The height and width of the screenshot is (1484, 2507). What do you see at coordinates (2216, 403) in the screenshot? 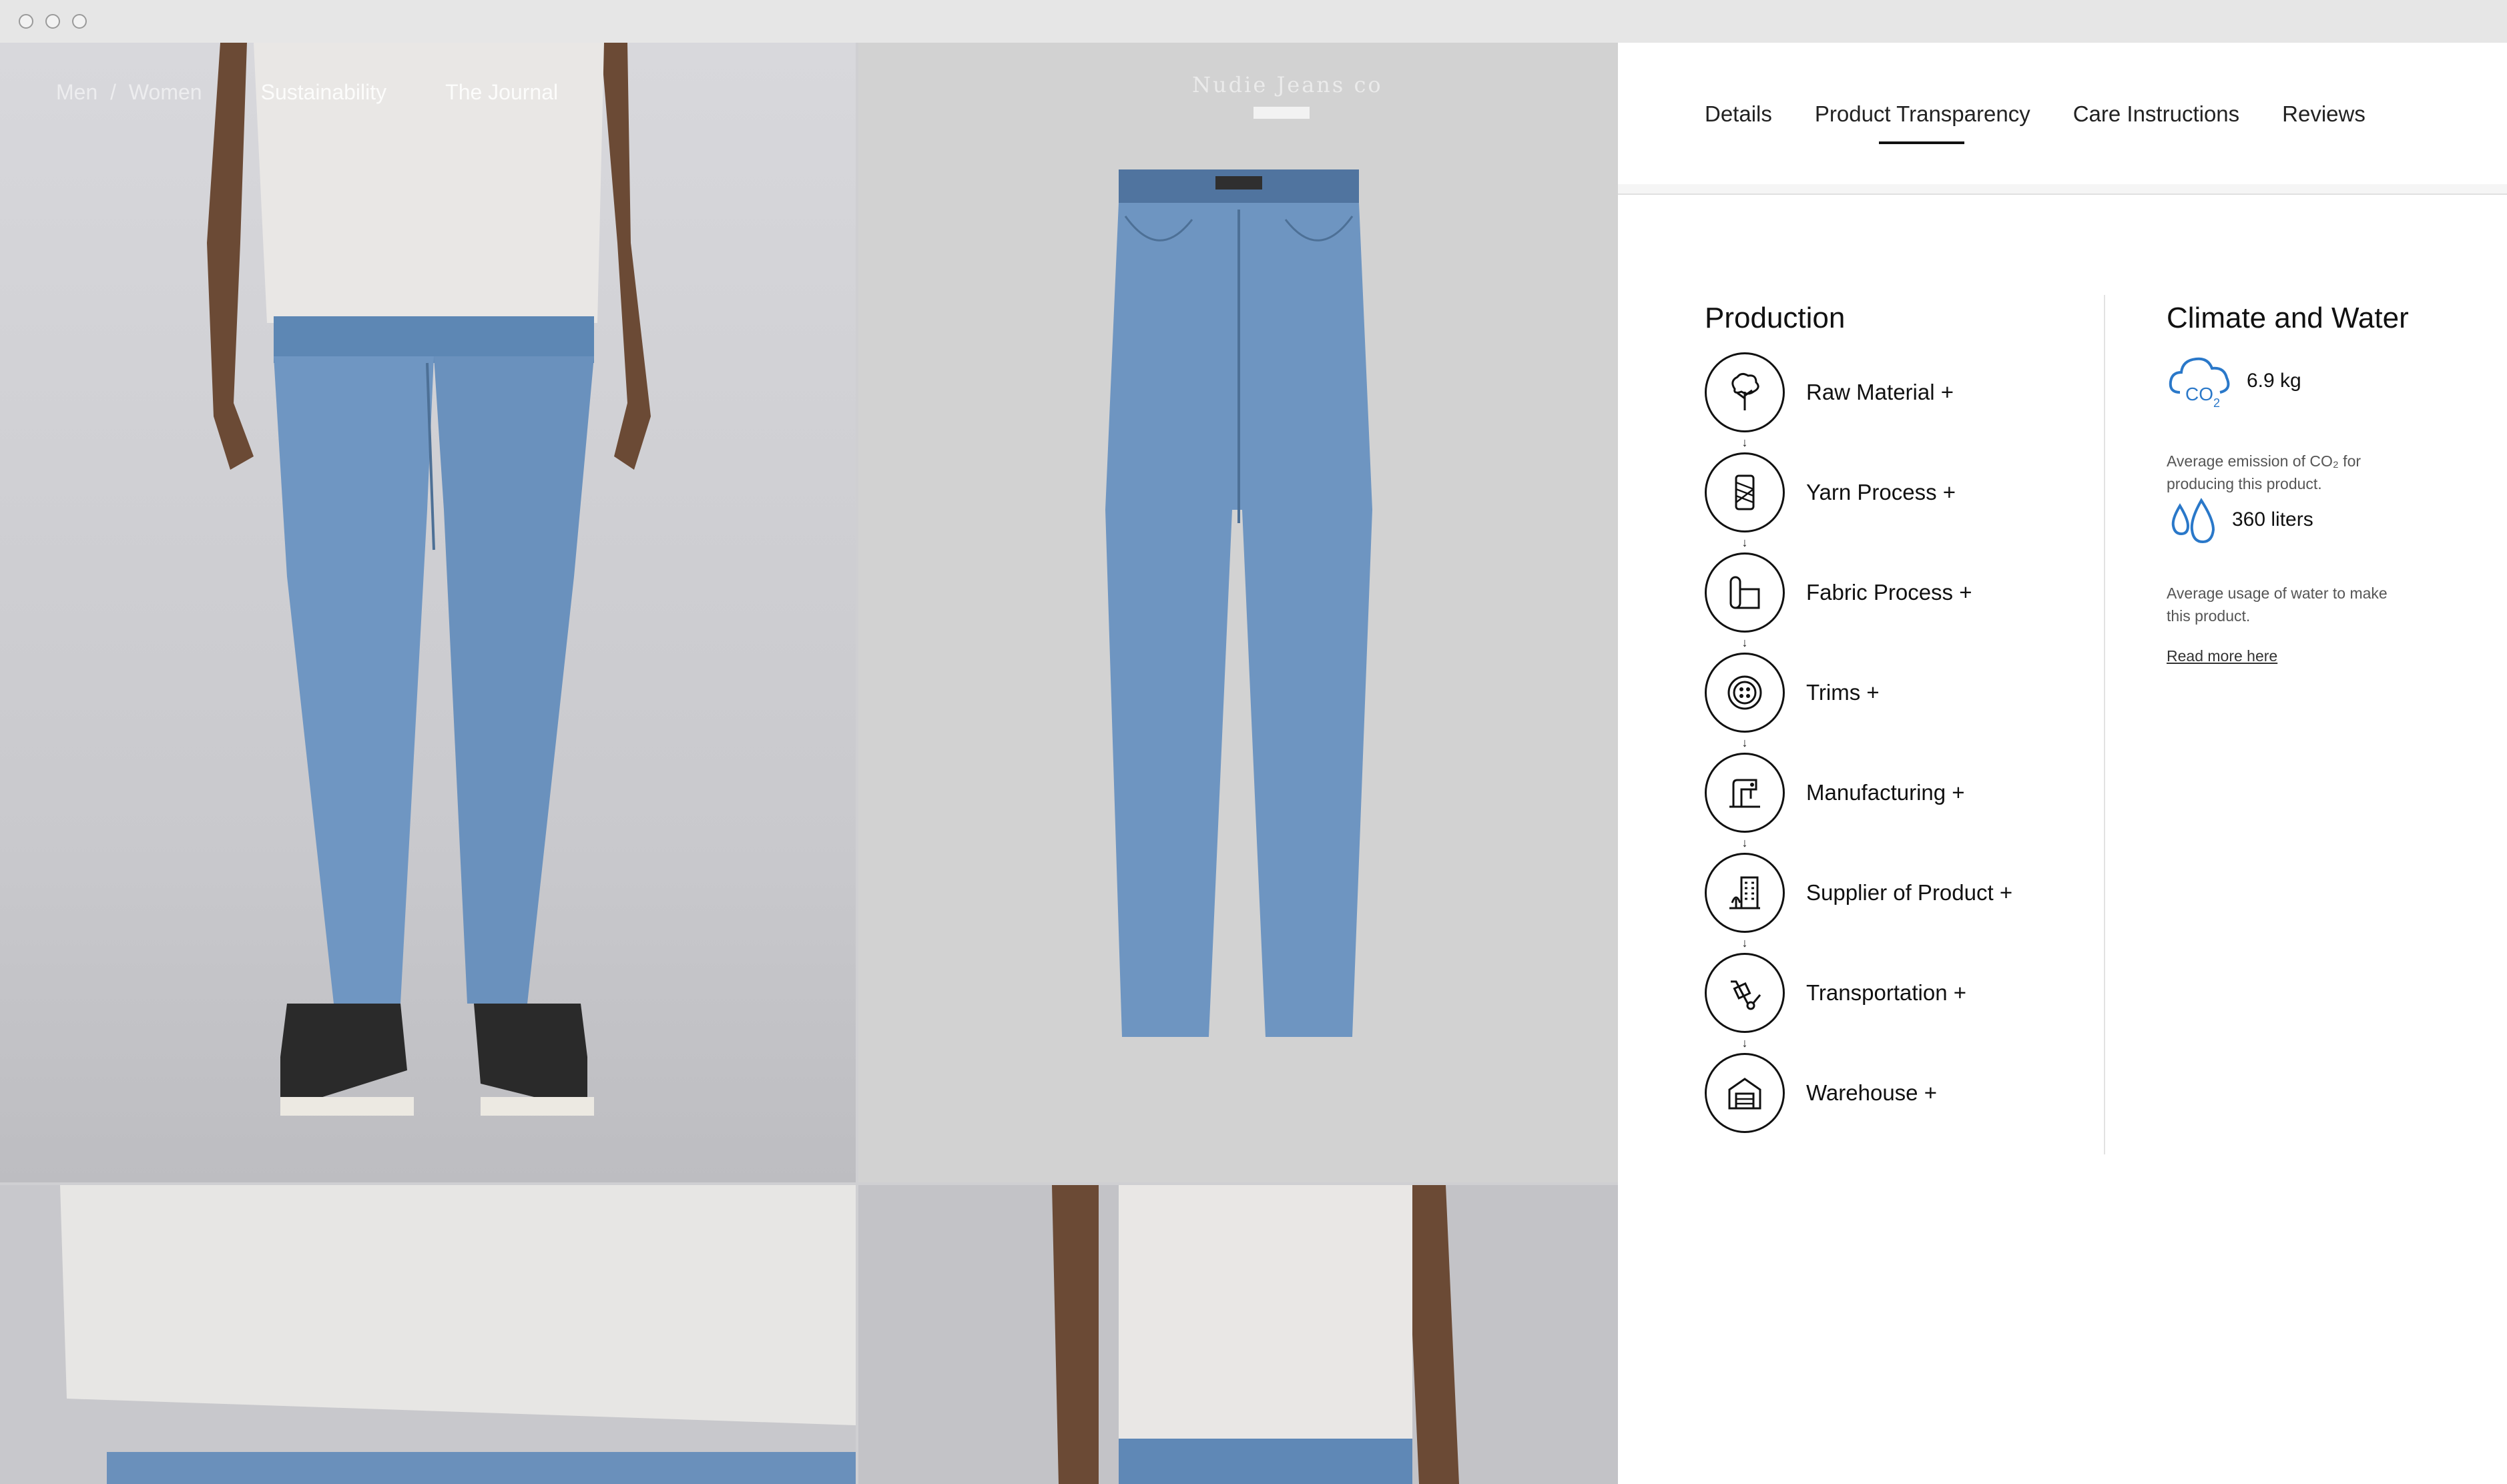
I see `svg-text: 2` at bounding box center [2216, 403].